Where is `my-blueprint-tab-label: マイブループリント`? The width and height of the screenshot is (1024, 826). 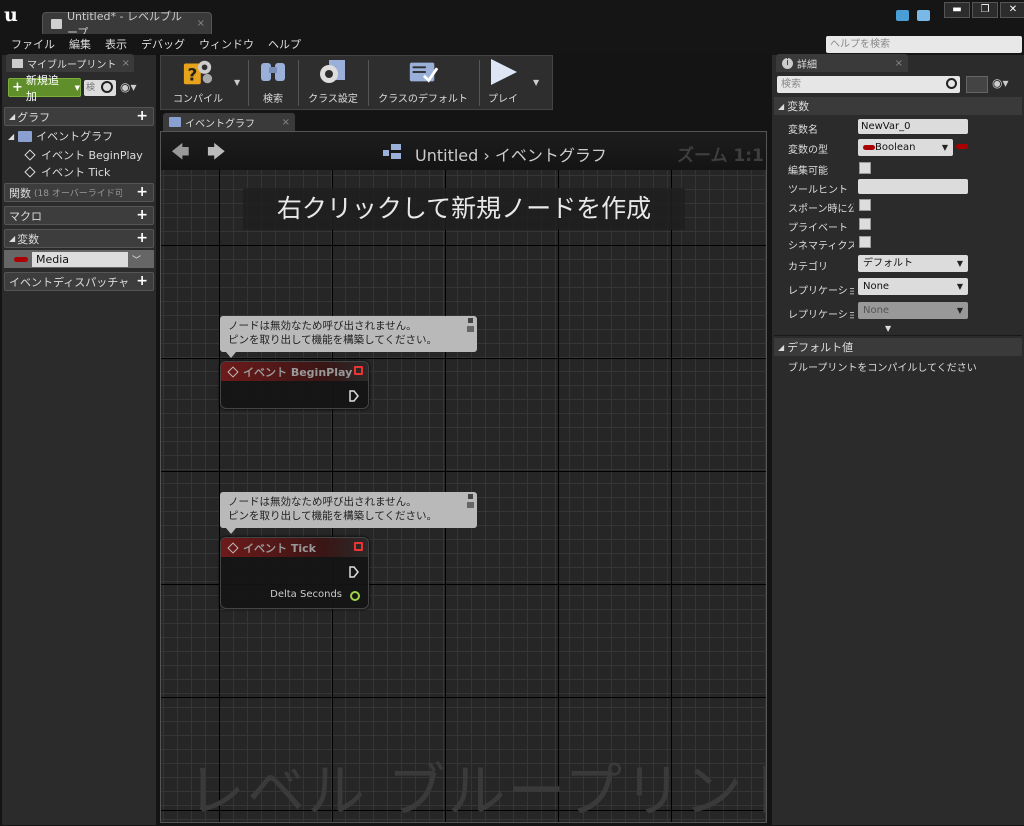 my-blueprint-tab-label: マイブループリント is located at coordinates (72, 65).